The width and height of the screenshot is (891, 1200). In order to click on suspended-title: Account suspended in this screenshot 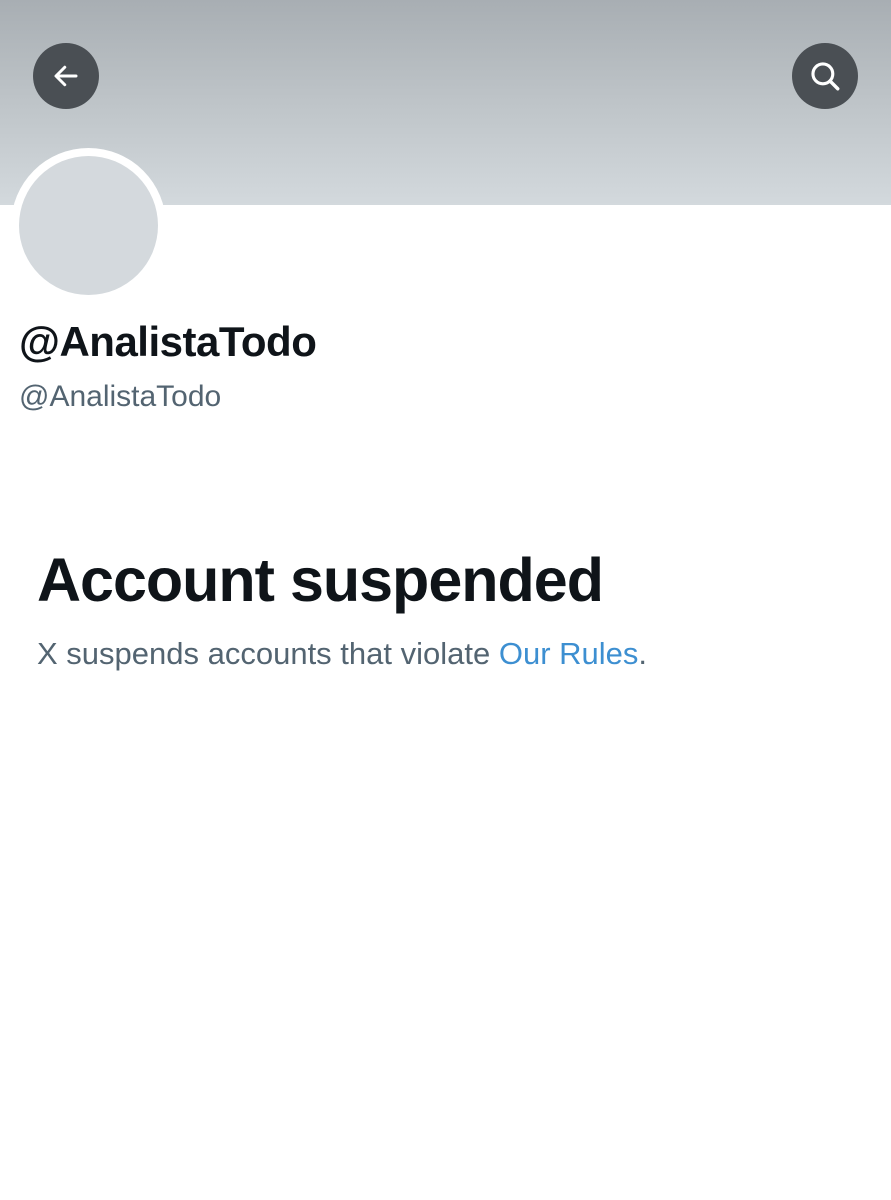, I will do `click(320, 580)`.